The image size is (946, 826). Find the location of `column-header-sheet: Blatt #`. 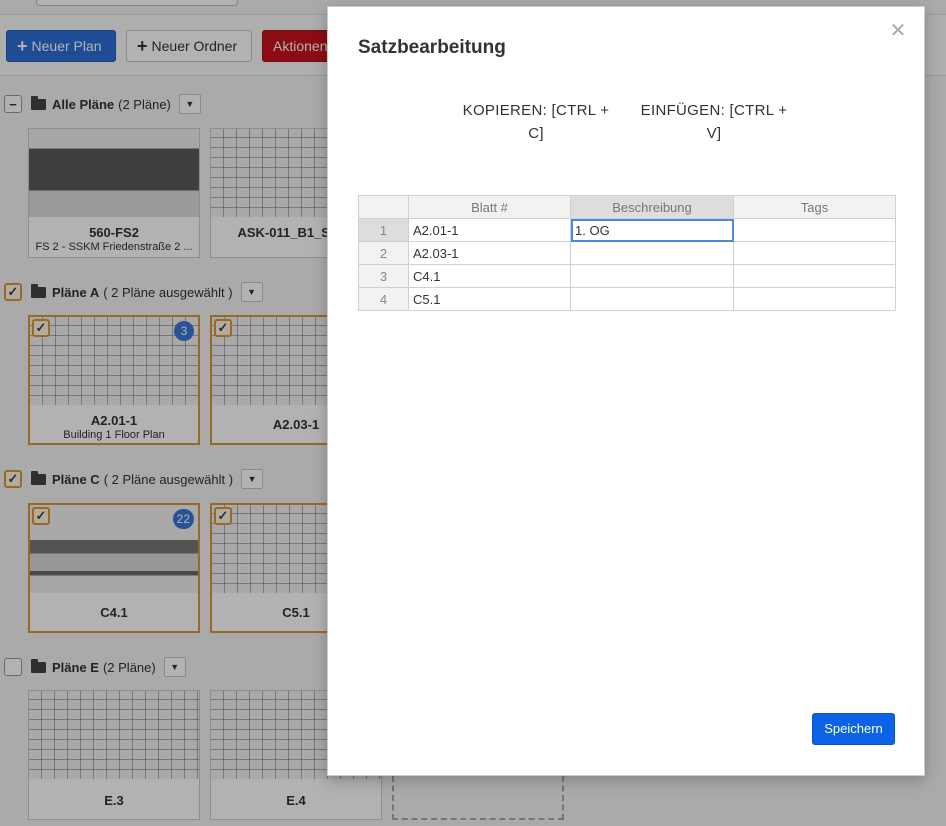

column-header-sheet: Blatt # is located at coordinates (489, 207).